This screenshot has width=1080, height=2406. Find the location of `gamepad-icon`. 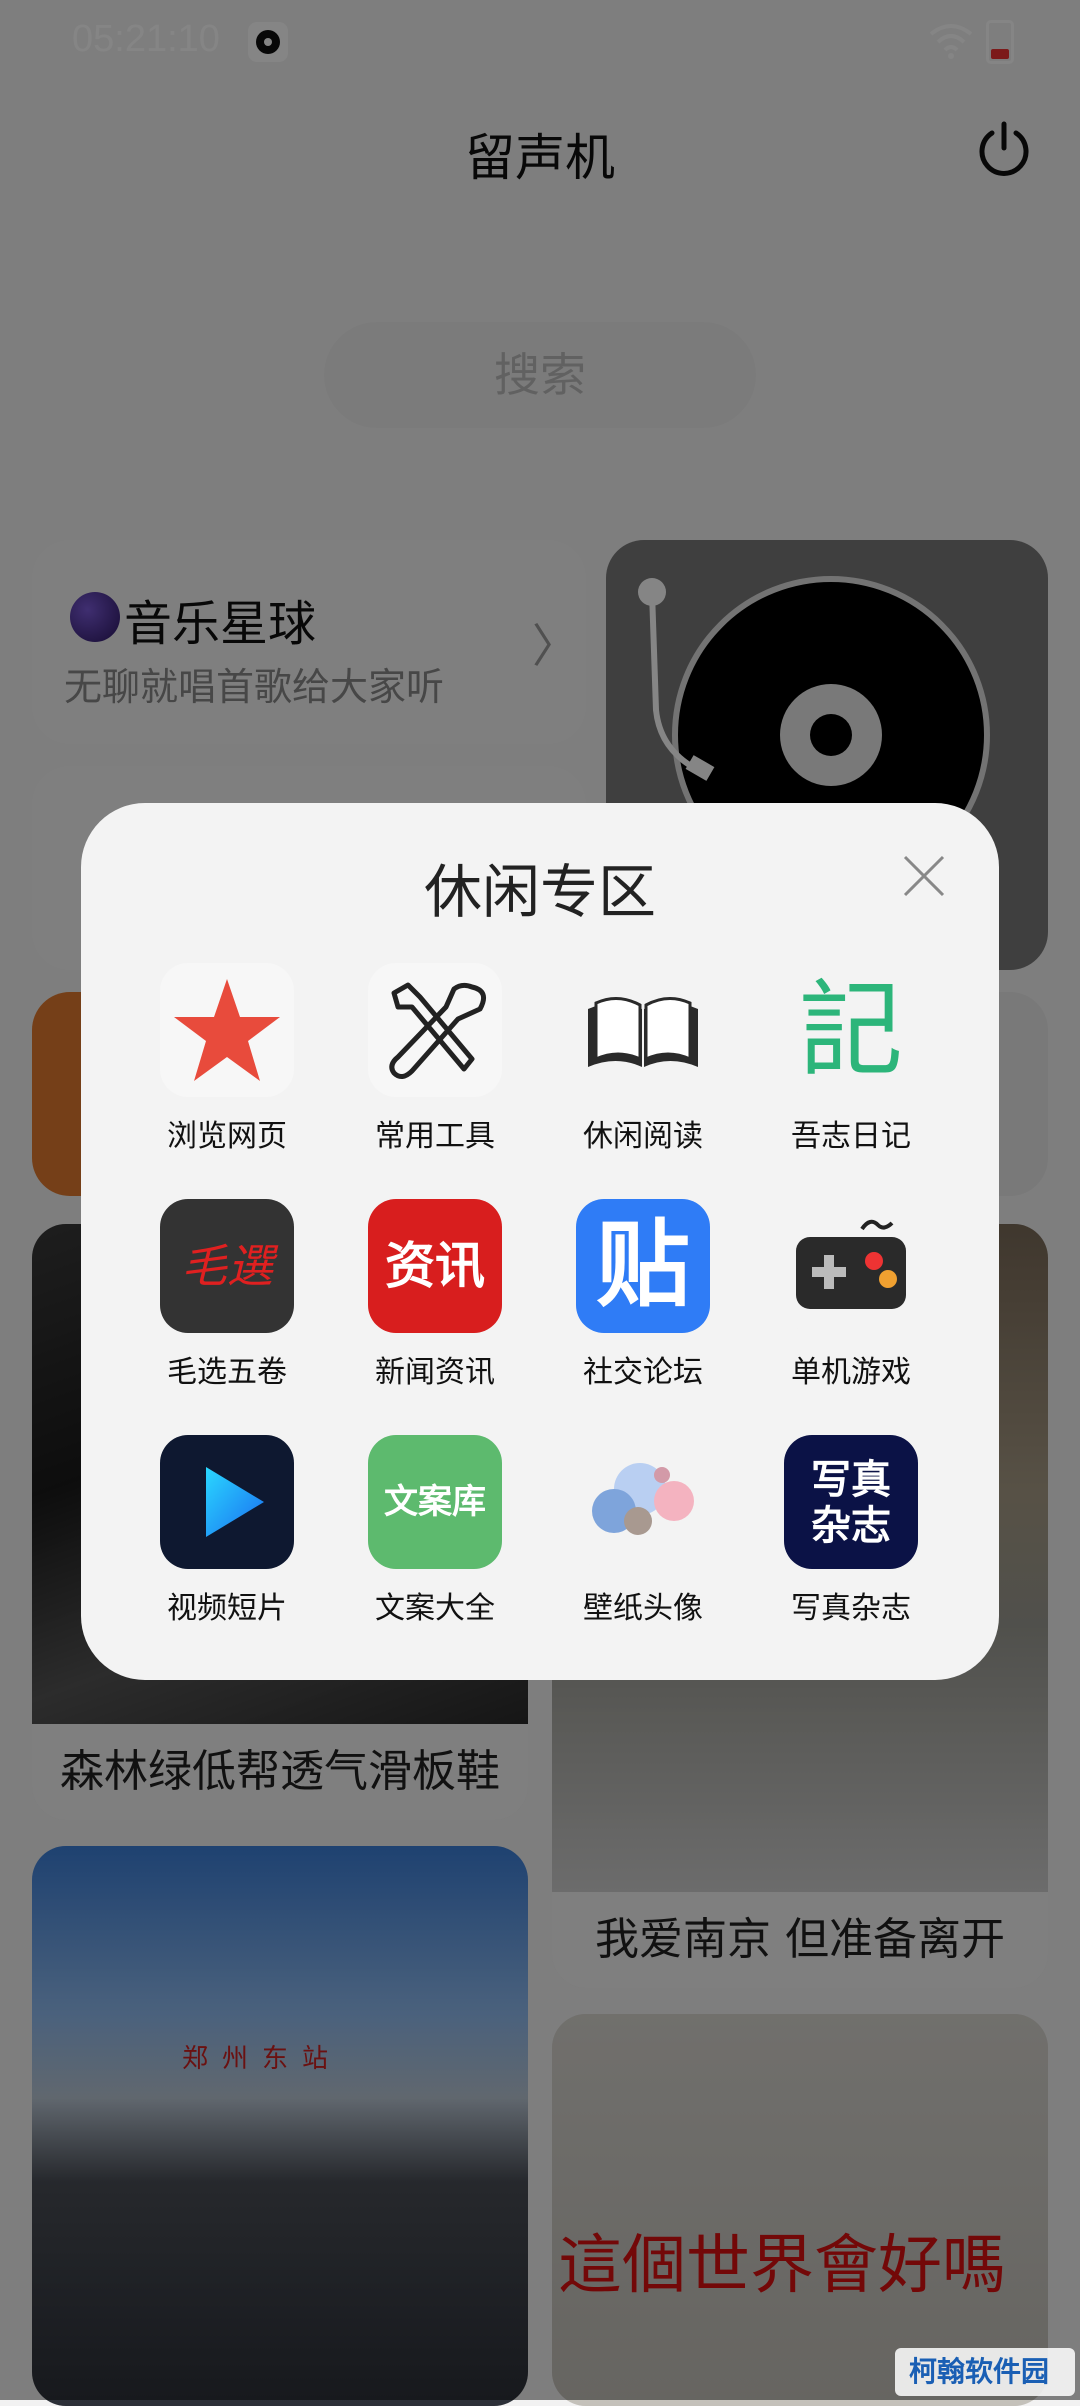

gamepad-icon is located at coordinates (851, 1266).